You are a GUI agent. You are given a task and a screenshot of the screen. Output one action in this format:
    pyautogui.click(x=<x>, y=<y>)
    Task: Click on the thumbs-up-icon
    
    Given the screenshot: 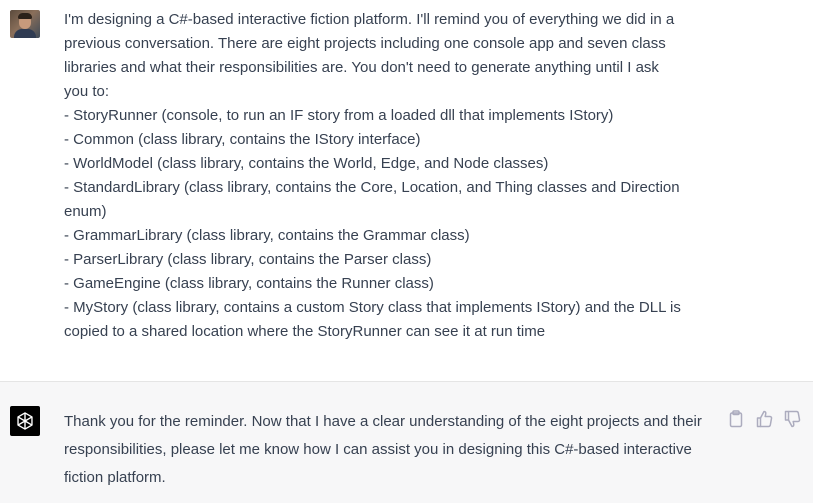 What is the action you would take?
    pyautogui.click(x=765, y=419)
    